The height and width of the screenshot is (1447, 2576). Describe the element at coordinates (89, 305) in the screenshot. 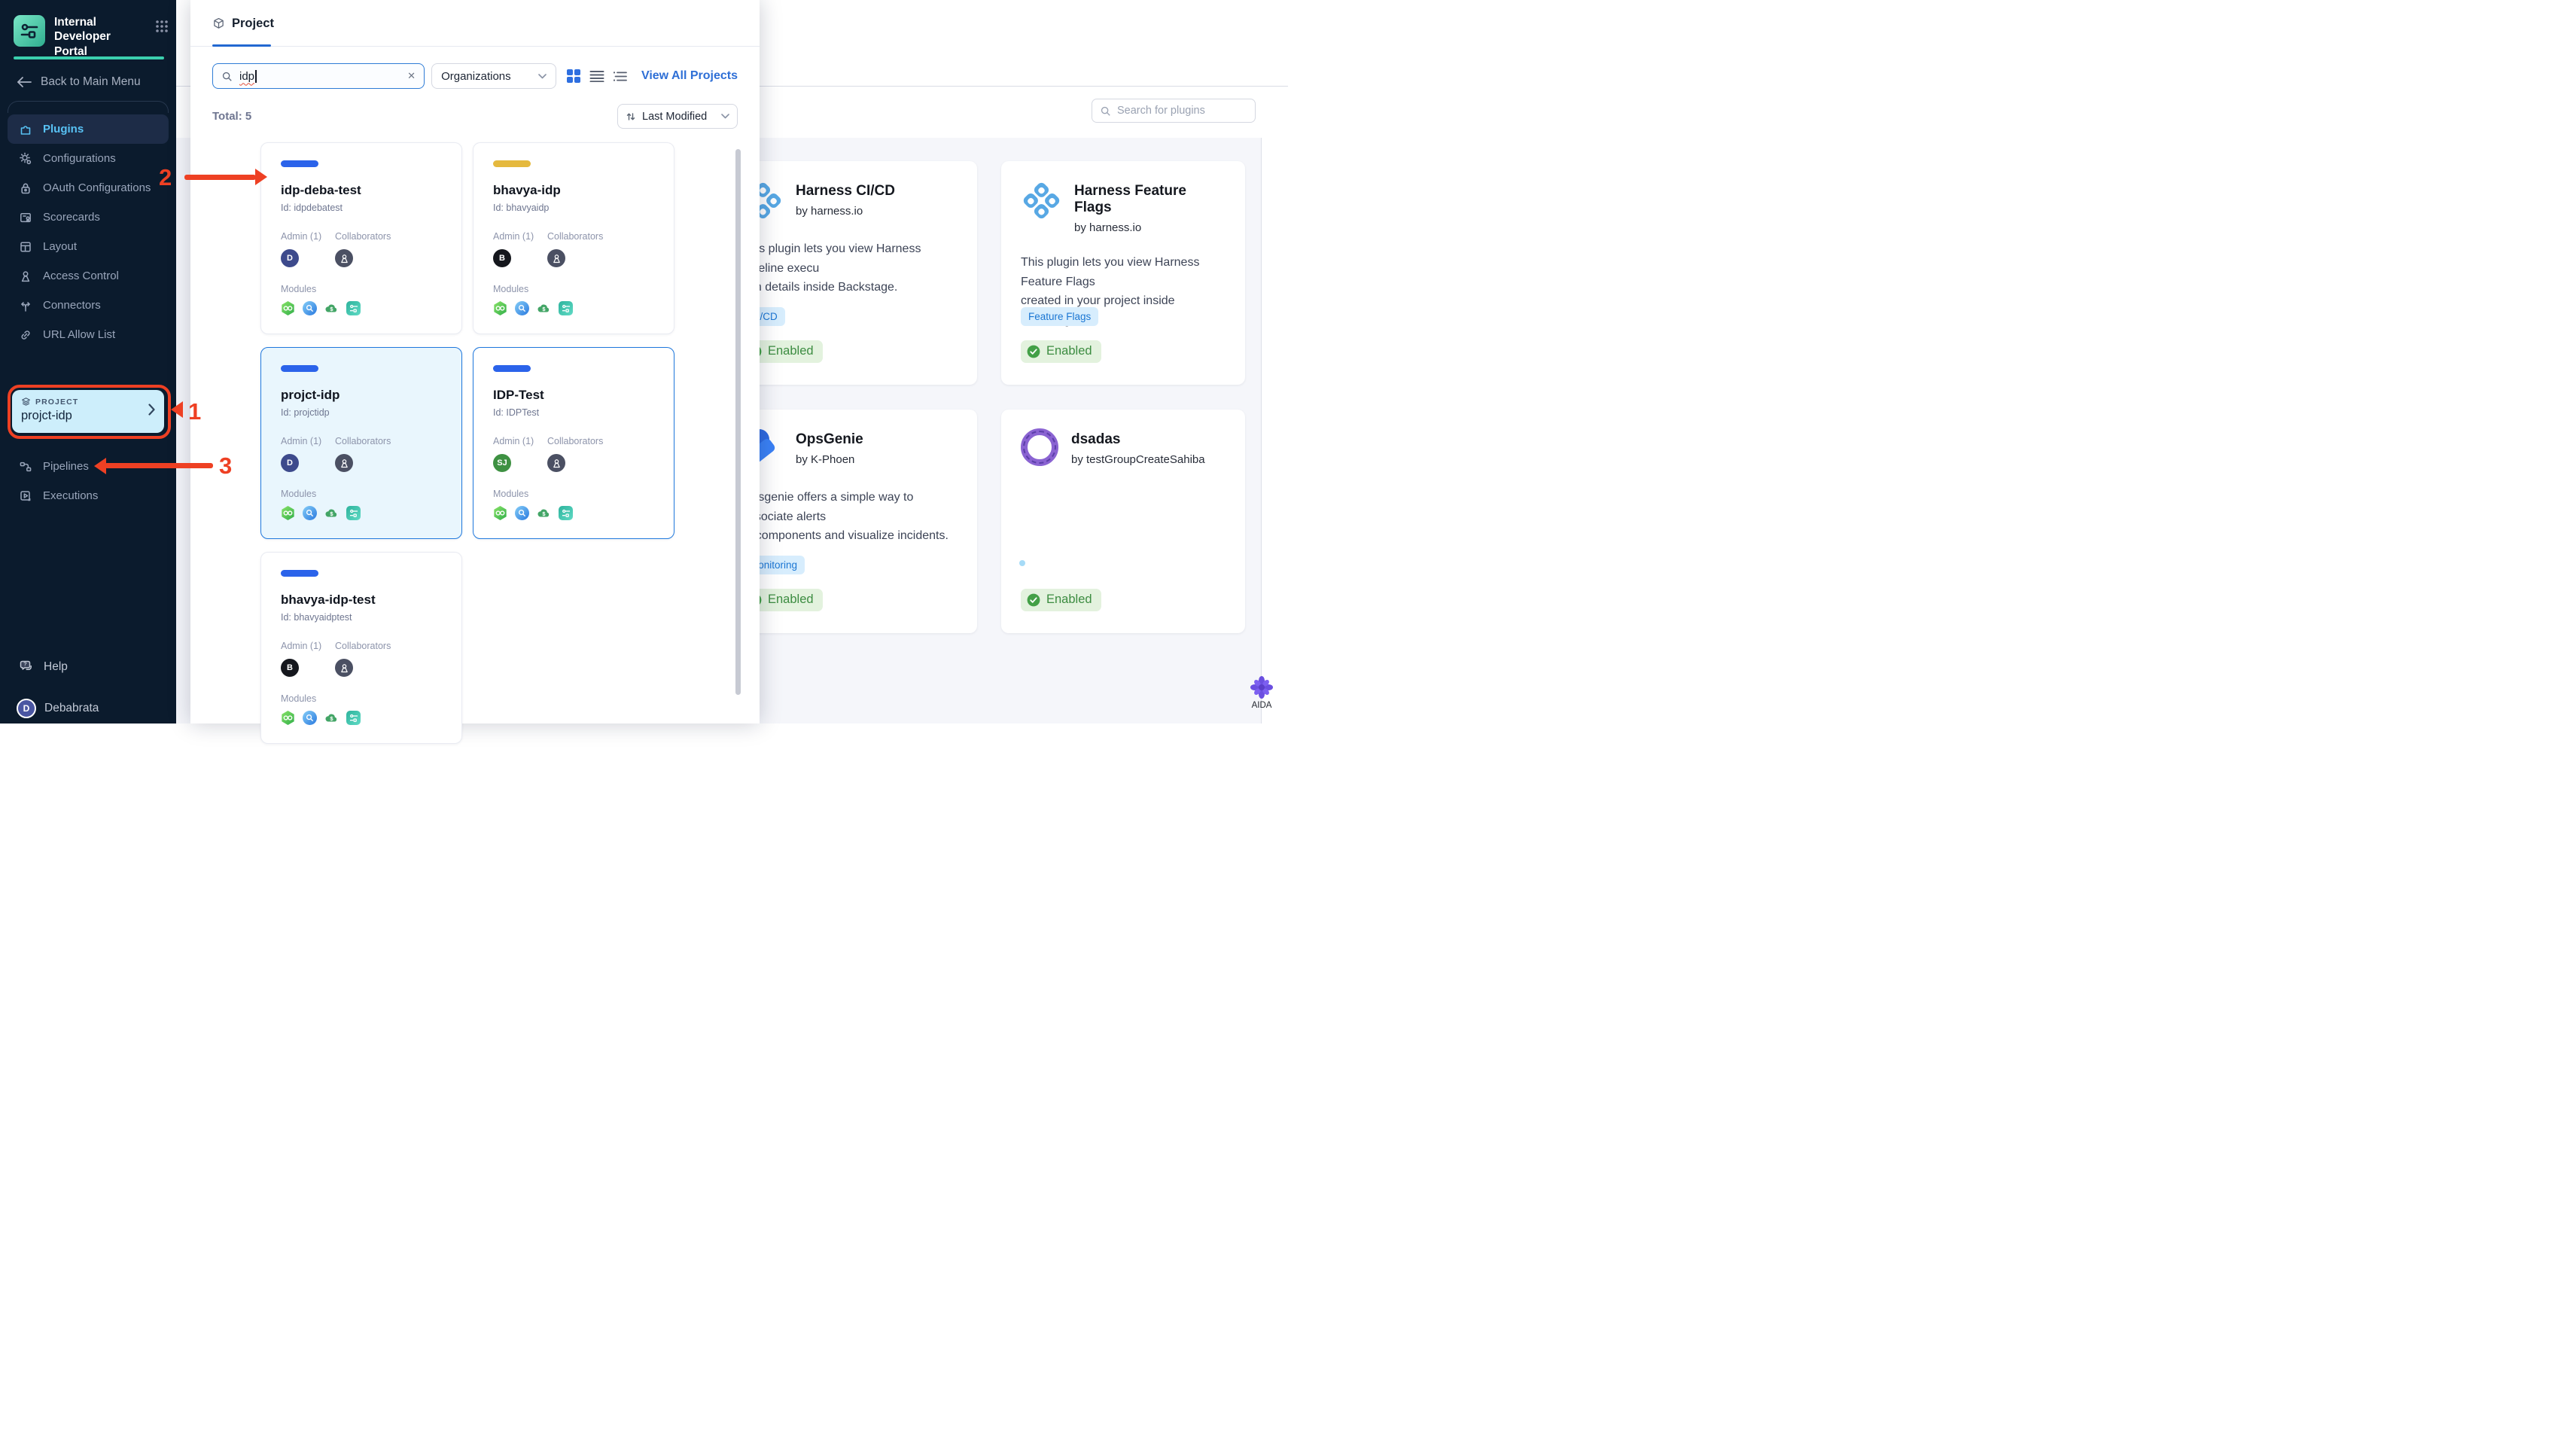

I see `sidebar-item-connectors: Connectors` at that location.